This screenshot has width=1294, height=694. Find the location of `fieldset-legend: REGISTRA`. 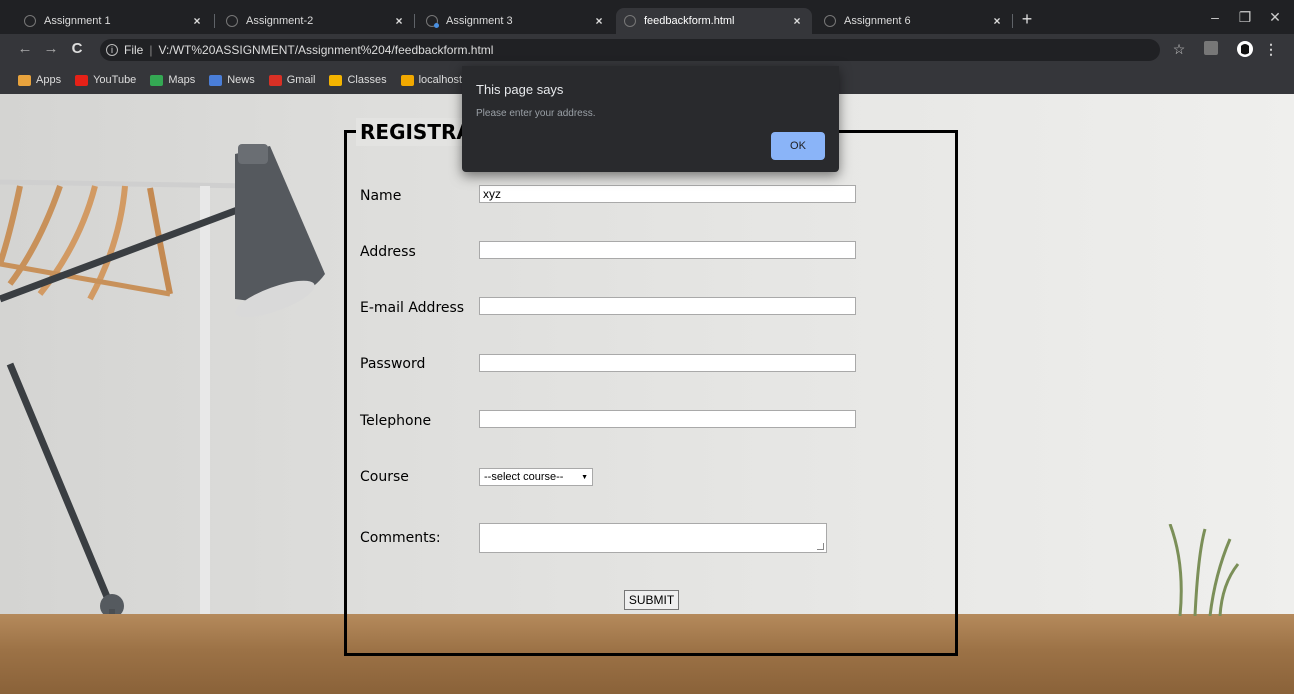

fieldset-legend: REGISTRA is located at coordinates (416, 132).